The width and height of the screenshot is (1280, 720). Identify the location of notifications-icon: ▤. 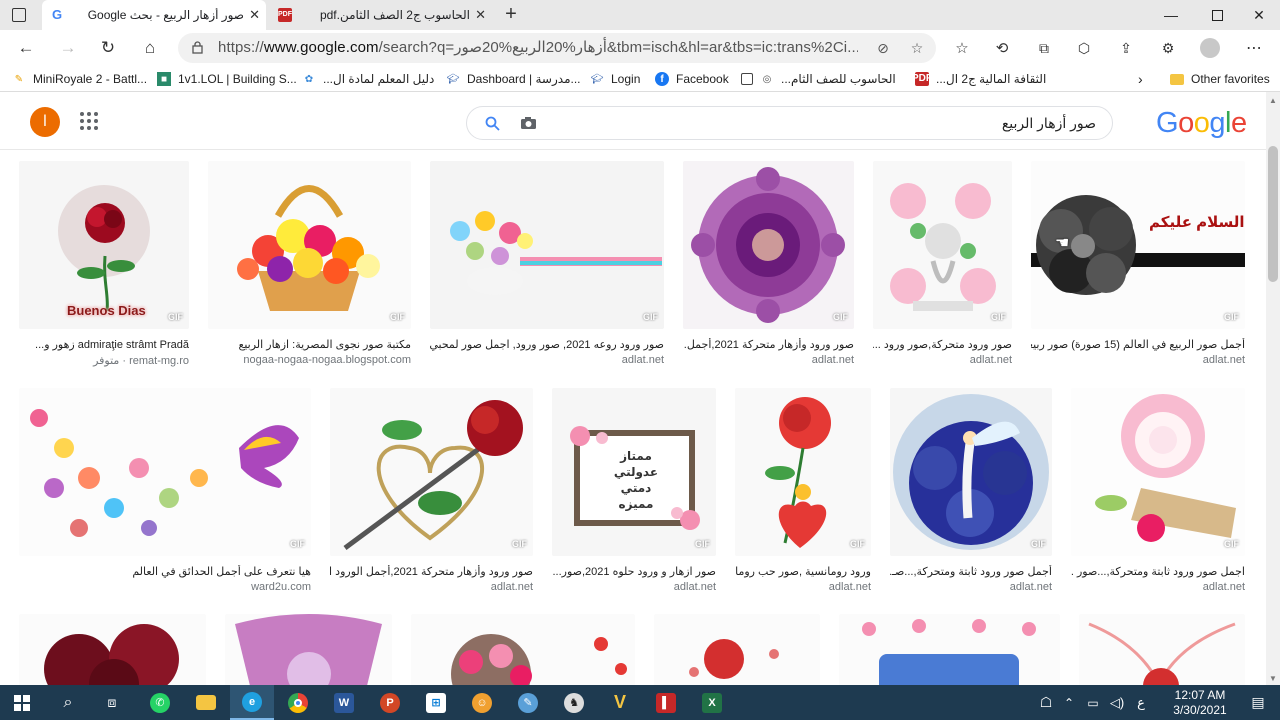
(1258, 702).